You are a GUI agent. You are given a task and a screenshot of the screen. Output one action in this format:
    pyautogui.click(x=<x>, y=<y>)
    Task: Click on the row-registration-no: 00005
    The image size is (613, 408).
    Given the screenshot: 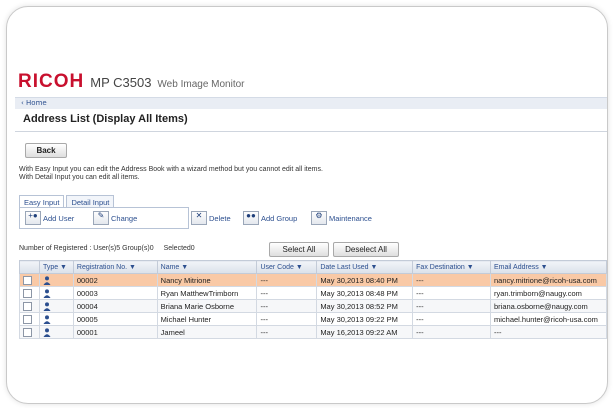 What is the action you would take?
    pyautogui.click(x=115, y=319)
    